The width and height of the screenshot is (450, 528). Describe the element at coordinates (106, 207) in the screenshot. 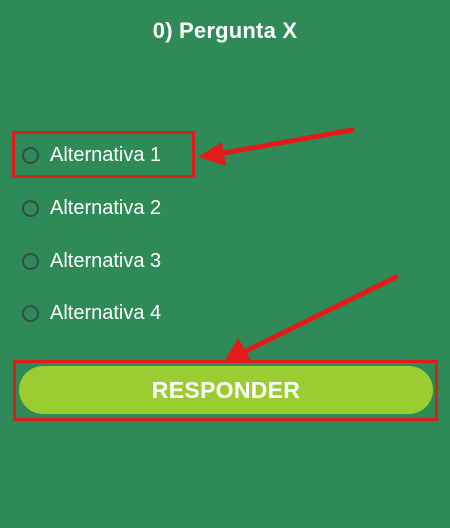

I see `option-label: Alternativa 2` at that location.